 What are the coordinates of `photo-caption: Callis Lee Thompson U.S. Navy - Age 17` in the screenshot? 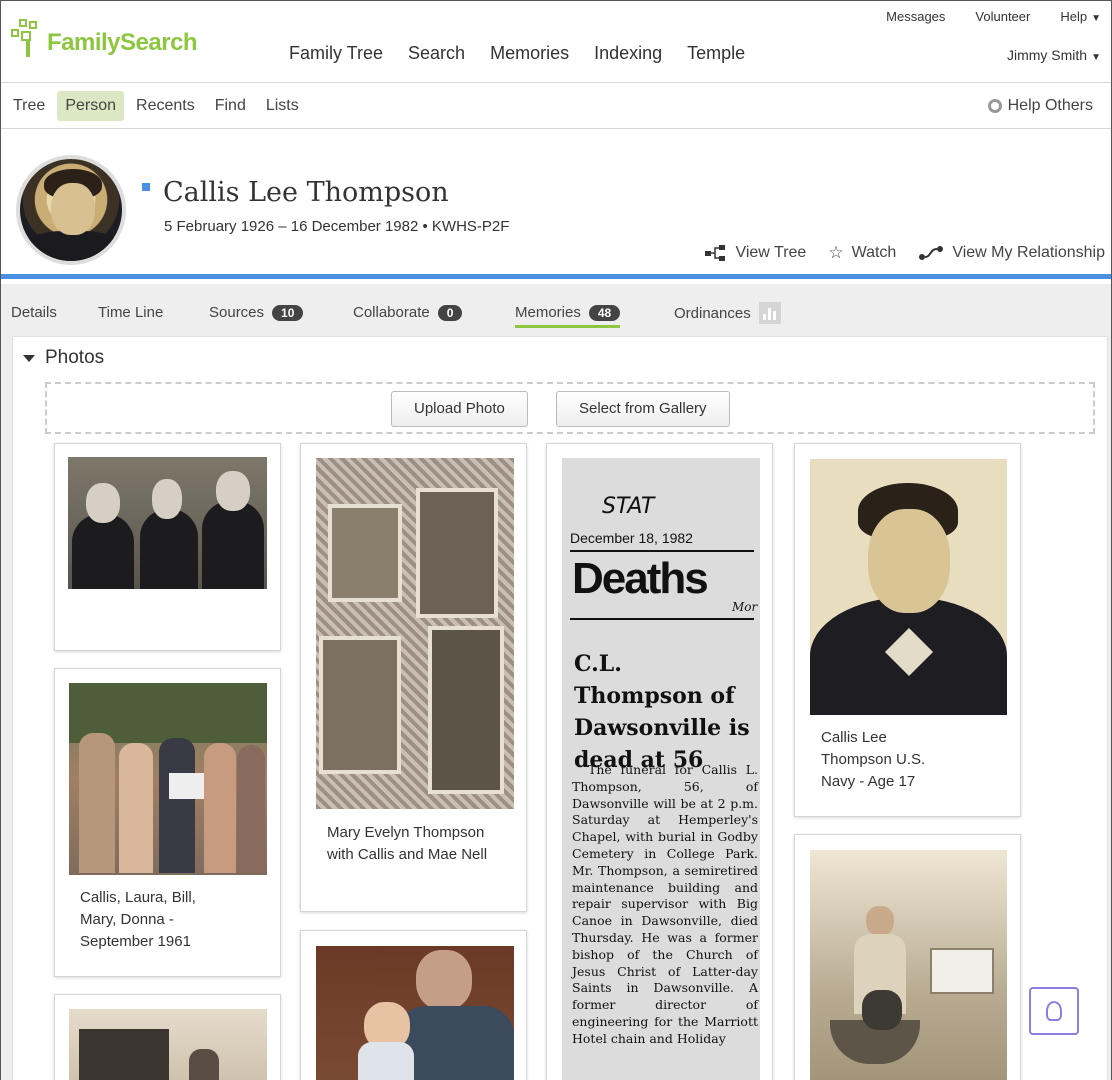 It's located at (873, 759).